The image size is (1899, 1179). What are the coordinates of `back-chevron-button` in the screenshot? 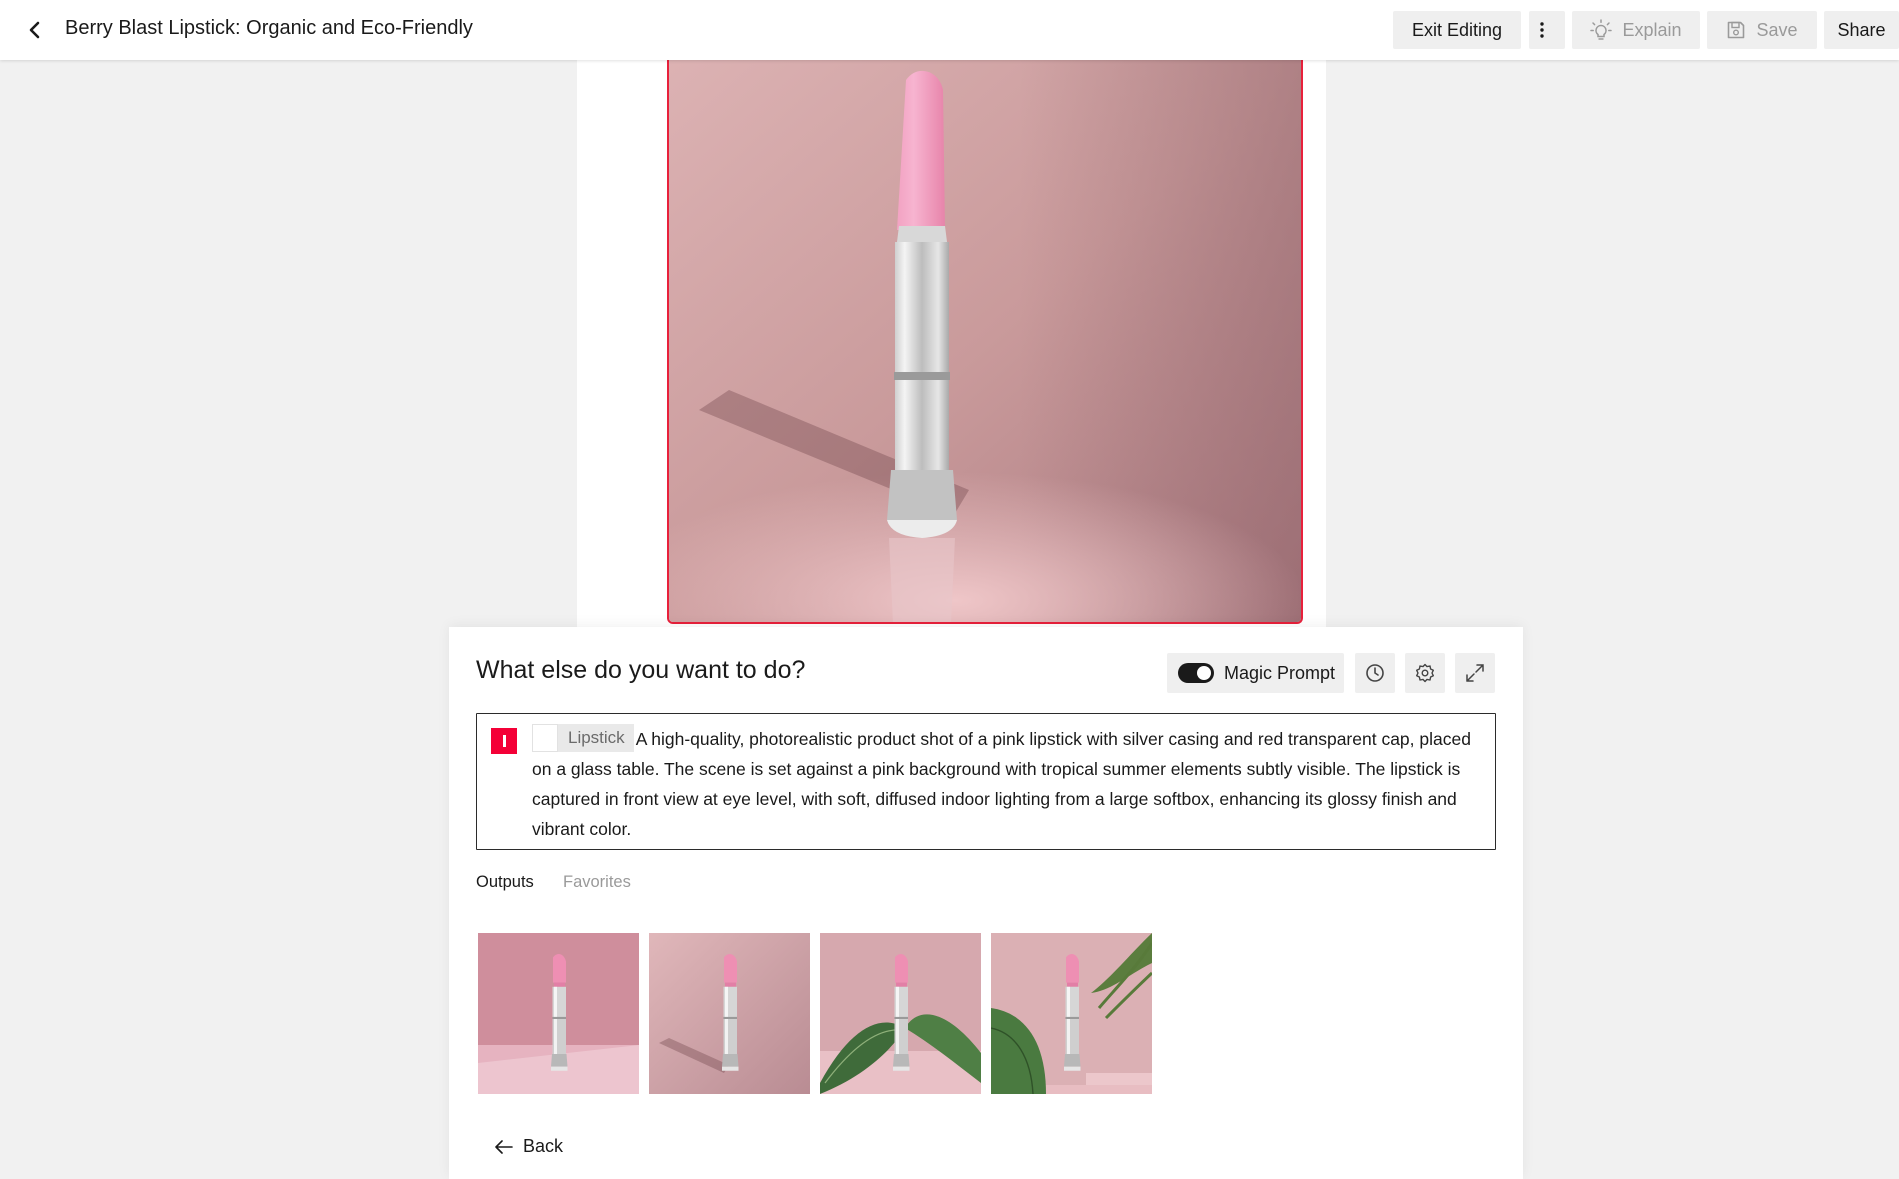 It's located at (35, 30).